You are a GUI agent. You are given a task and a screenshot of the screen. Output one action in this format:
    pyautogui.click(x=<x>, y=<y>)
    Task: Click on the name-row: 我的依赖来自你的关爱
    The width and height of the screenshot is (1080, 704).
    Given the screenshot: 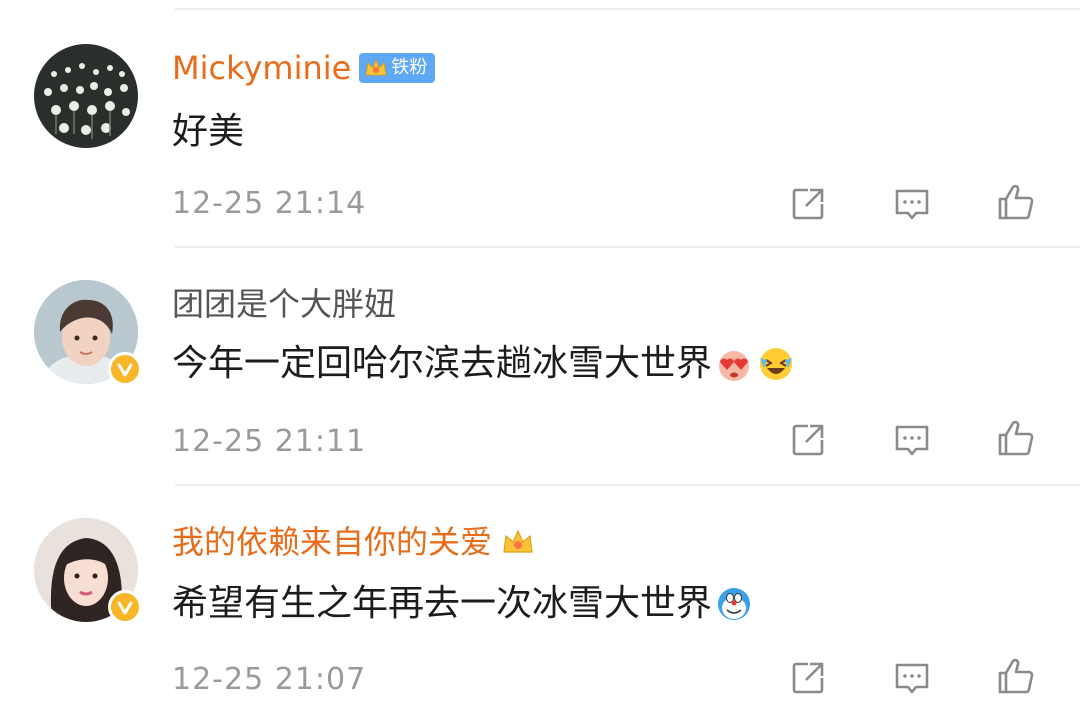 What is the action you would take?
    pyautogui.click(x=354, y=542)
    